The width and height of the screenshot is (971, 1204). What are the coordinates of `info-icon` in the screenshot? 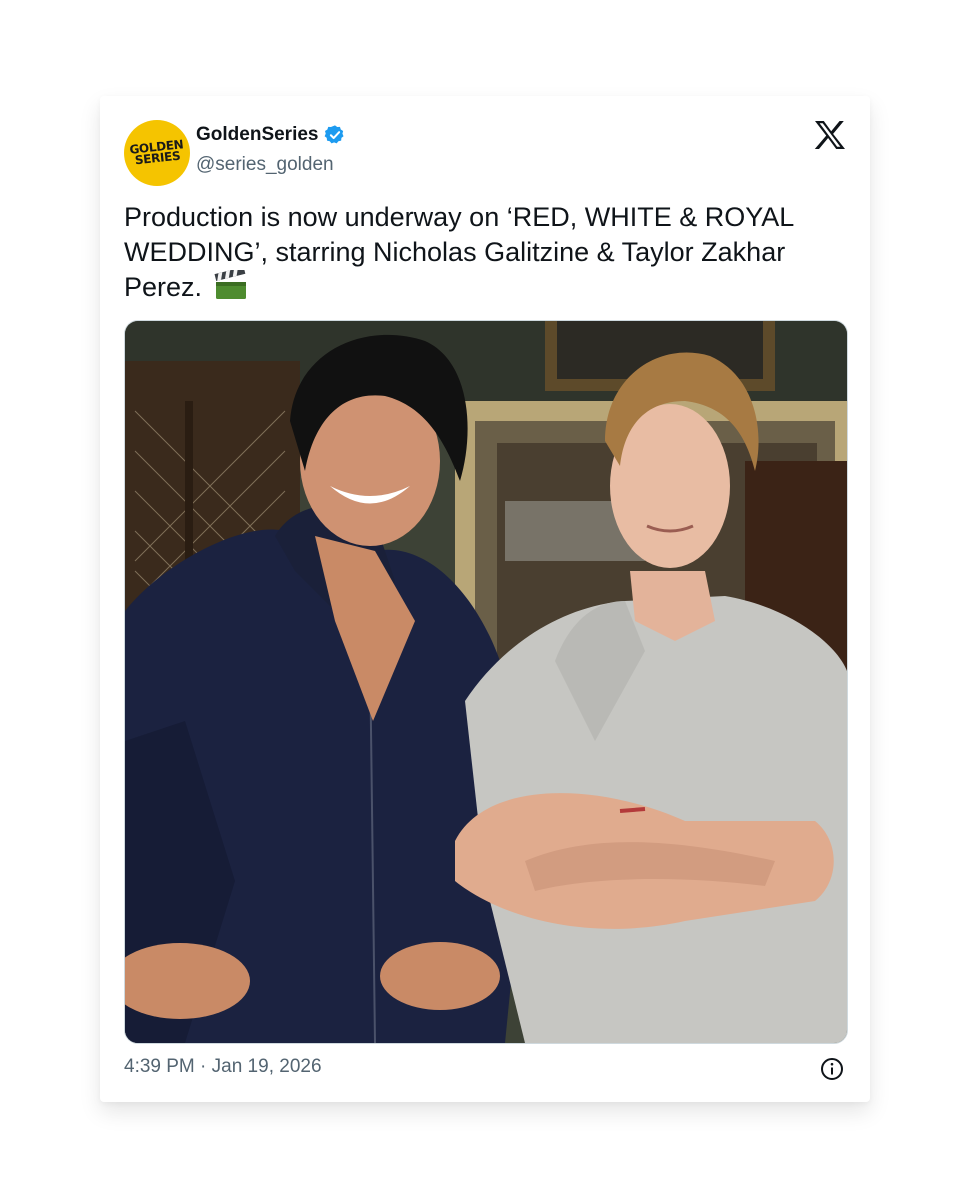 It's located at (832, 1069).